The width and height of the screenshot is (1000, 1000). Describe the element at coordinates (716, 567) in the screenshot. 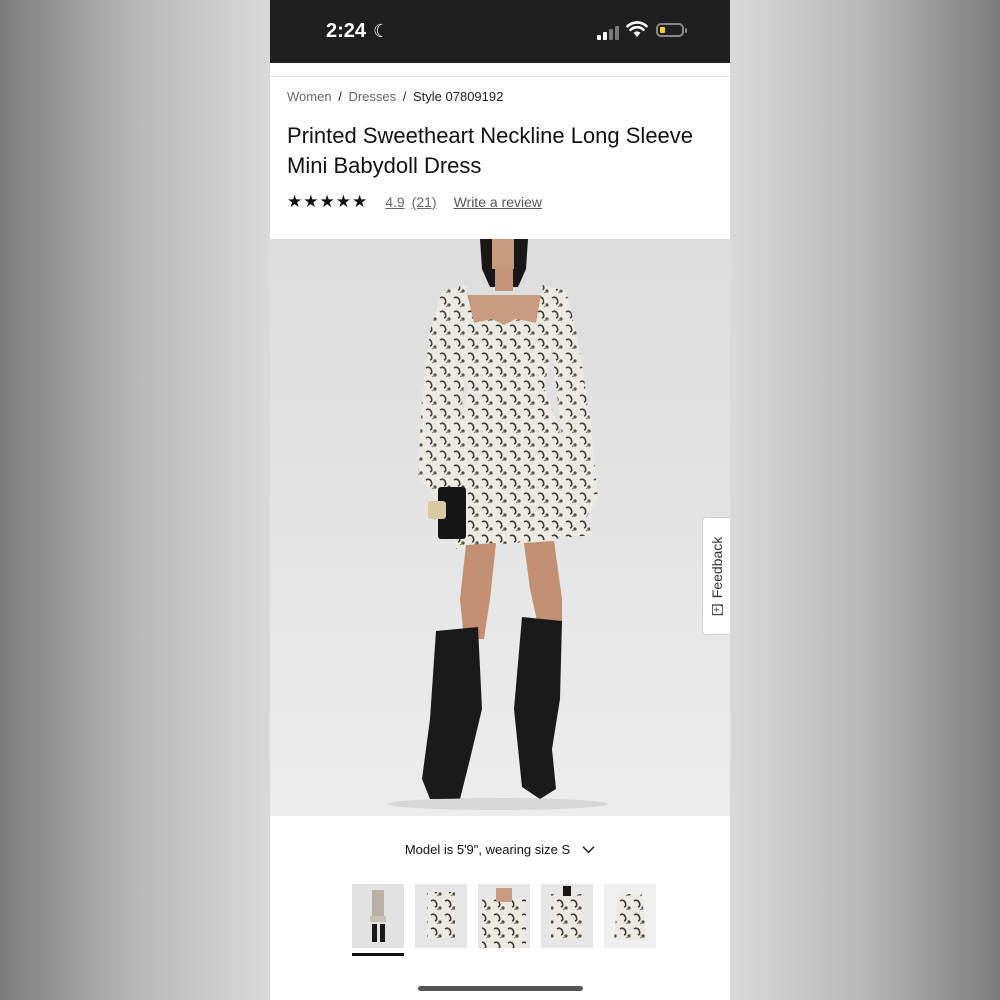

I see `feedback-label: Feedback` at that location.